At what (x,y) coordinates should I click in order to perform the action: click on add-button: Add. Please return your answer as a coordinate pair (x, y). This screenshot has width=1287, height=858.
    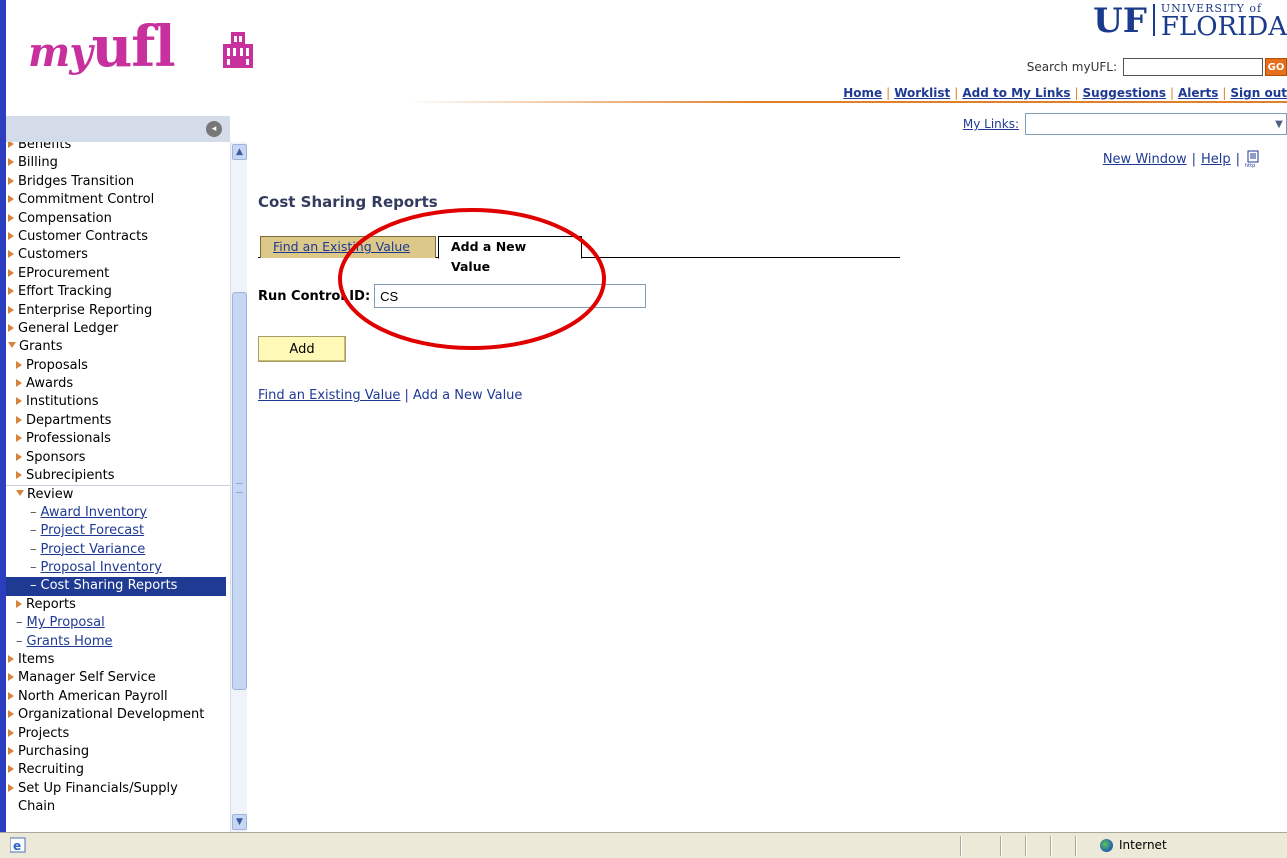
    Looking at the image, I should click on (302, 349).